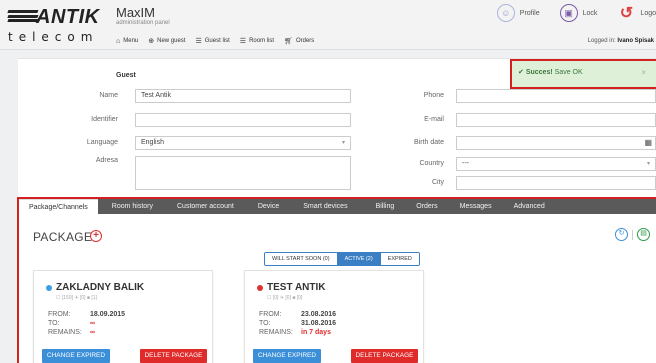 This screenshot has height=363, width=656. What do you see at coordinates (53, 37) in the screenshot?
I see `logo-subtext: telecom` at bounding box center [53, 37].